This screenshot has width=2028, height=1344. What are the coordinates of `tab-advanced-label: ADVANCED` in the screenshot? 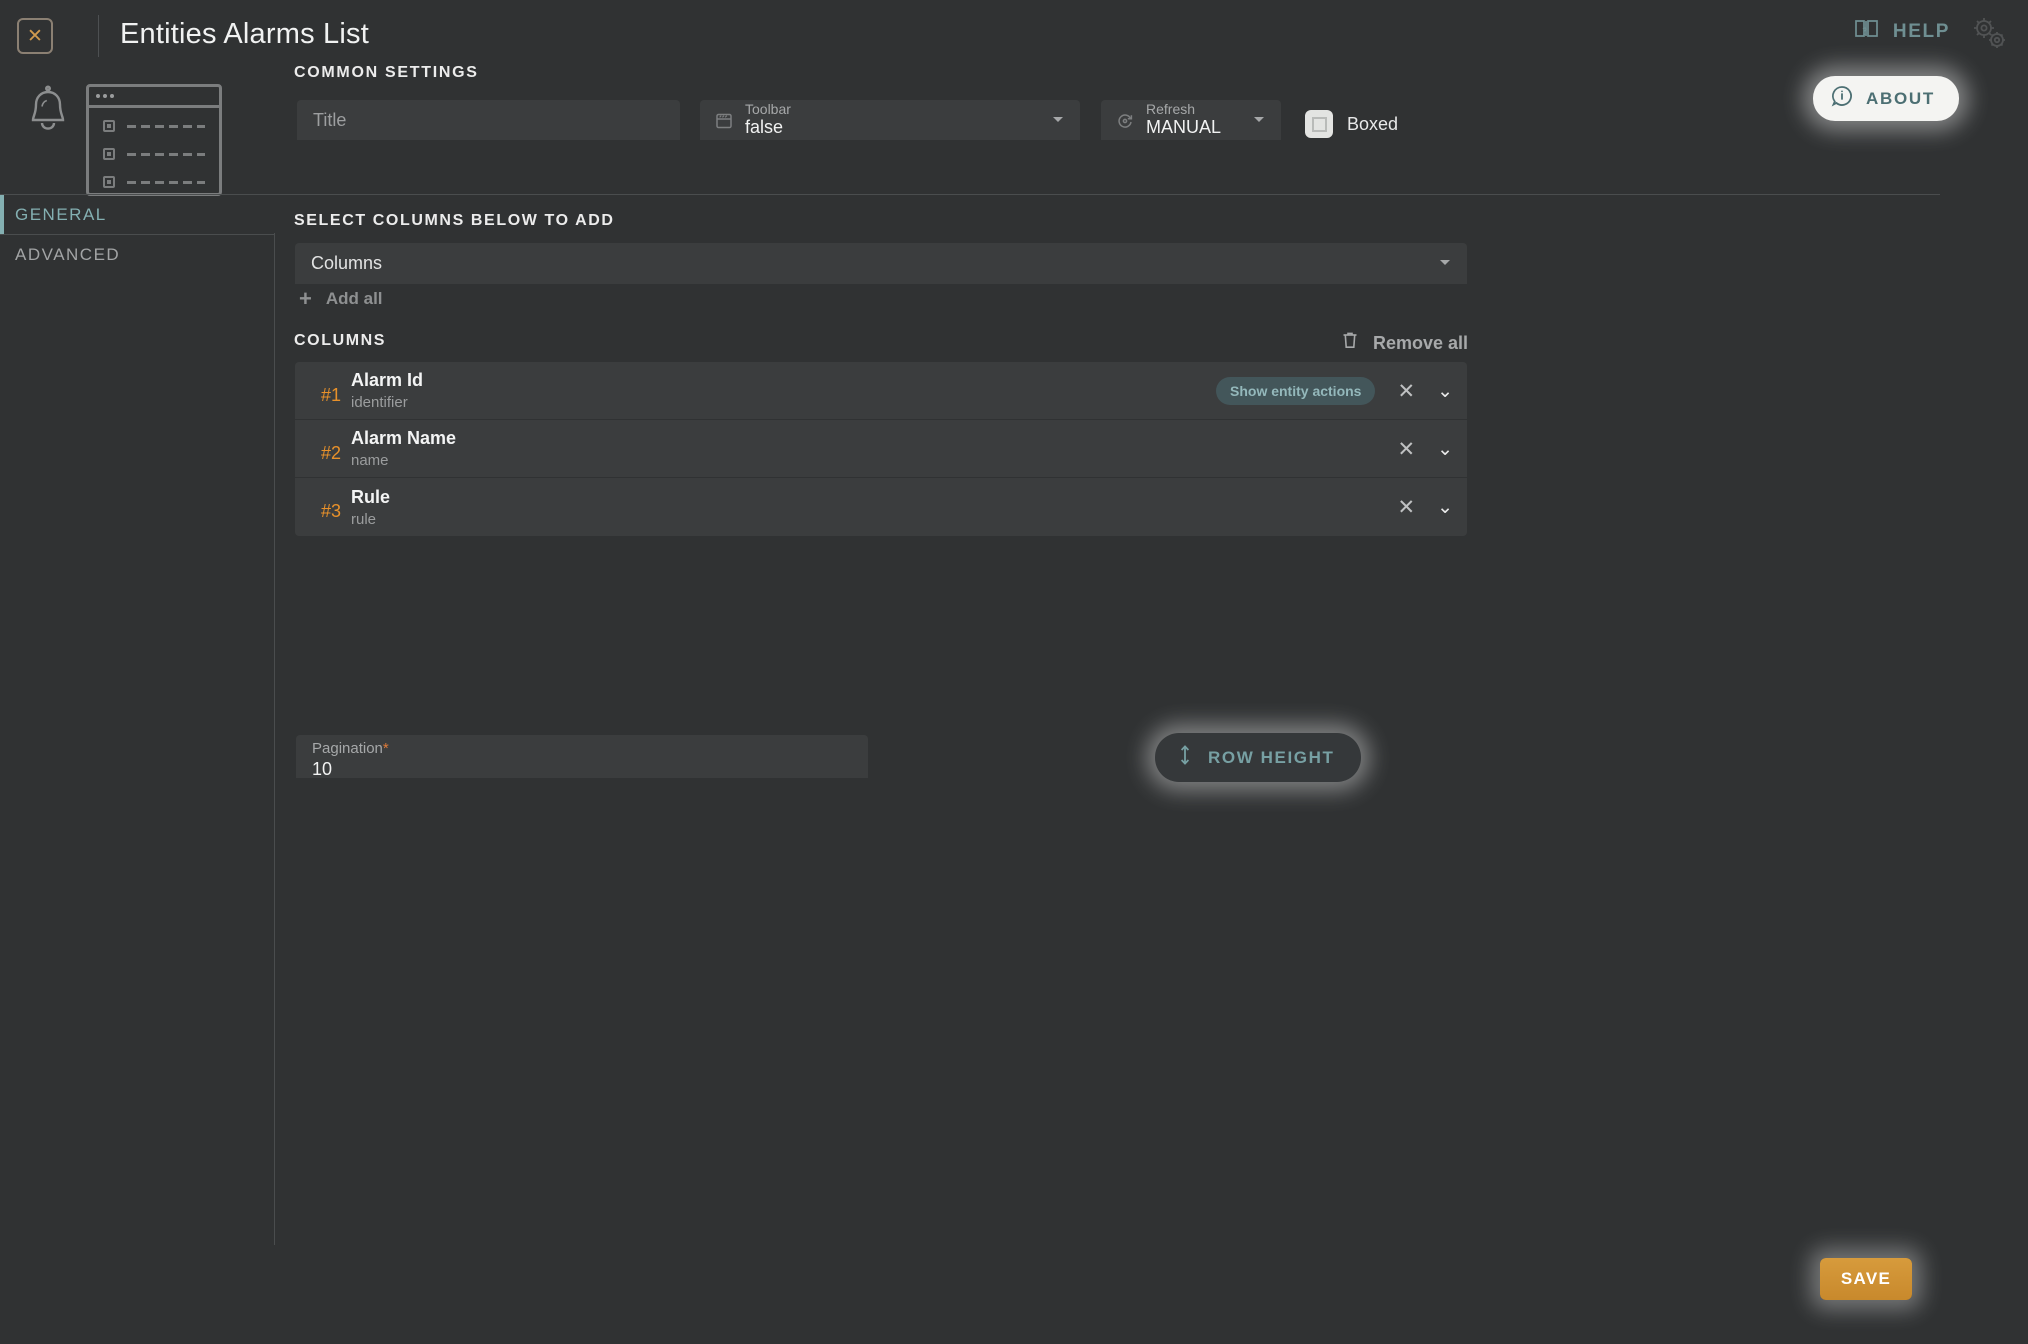 It's located at (68, 254).